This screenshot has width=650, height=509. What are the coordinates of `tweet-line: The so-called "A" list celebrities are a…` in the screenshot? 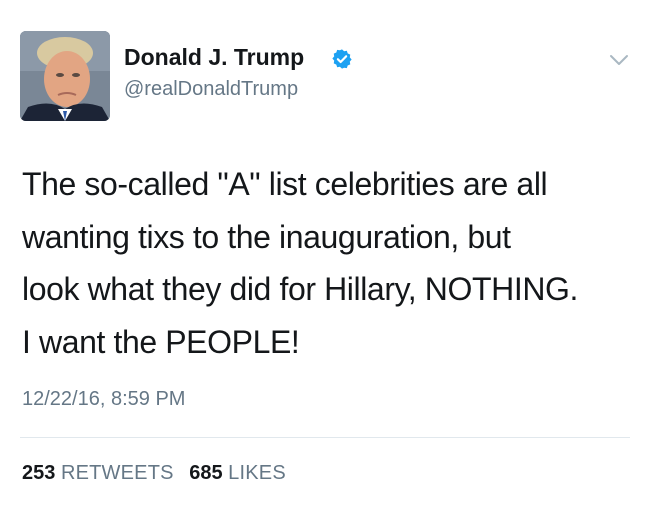 It's located at (285, 184).